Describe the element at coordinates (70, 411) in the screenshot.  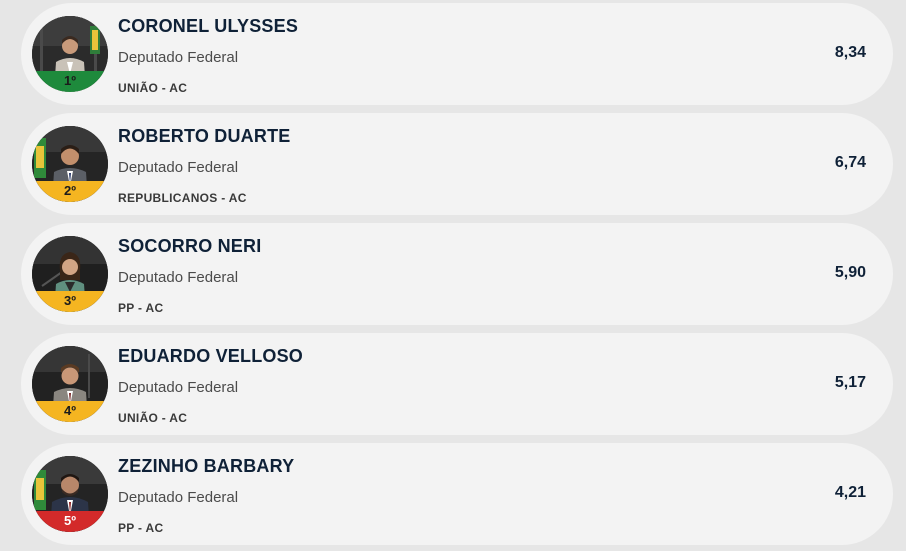
I see `rank-badge: 4º` at that location.